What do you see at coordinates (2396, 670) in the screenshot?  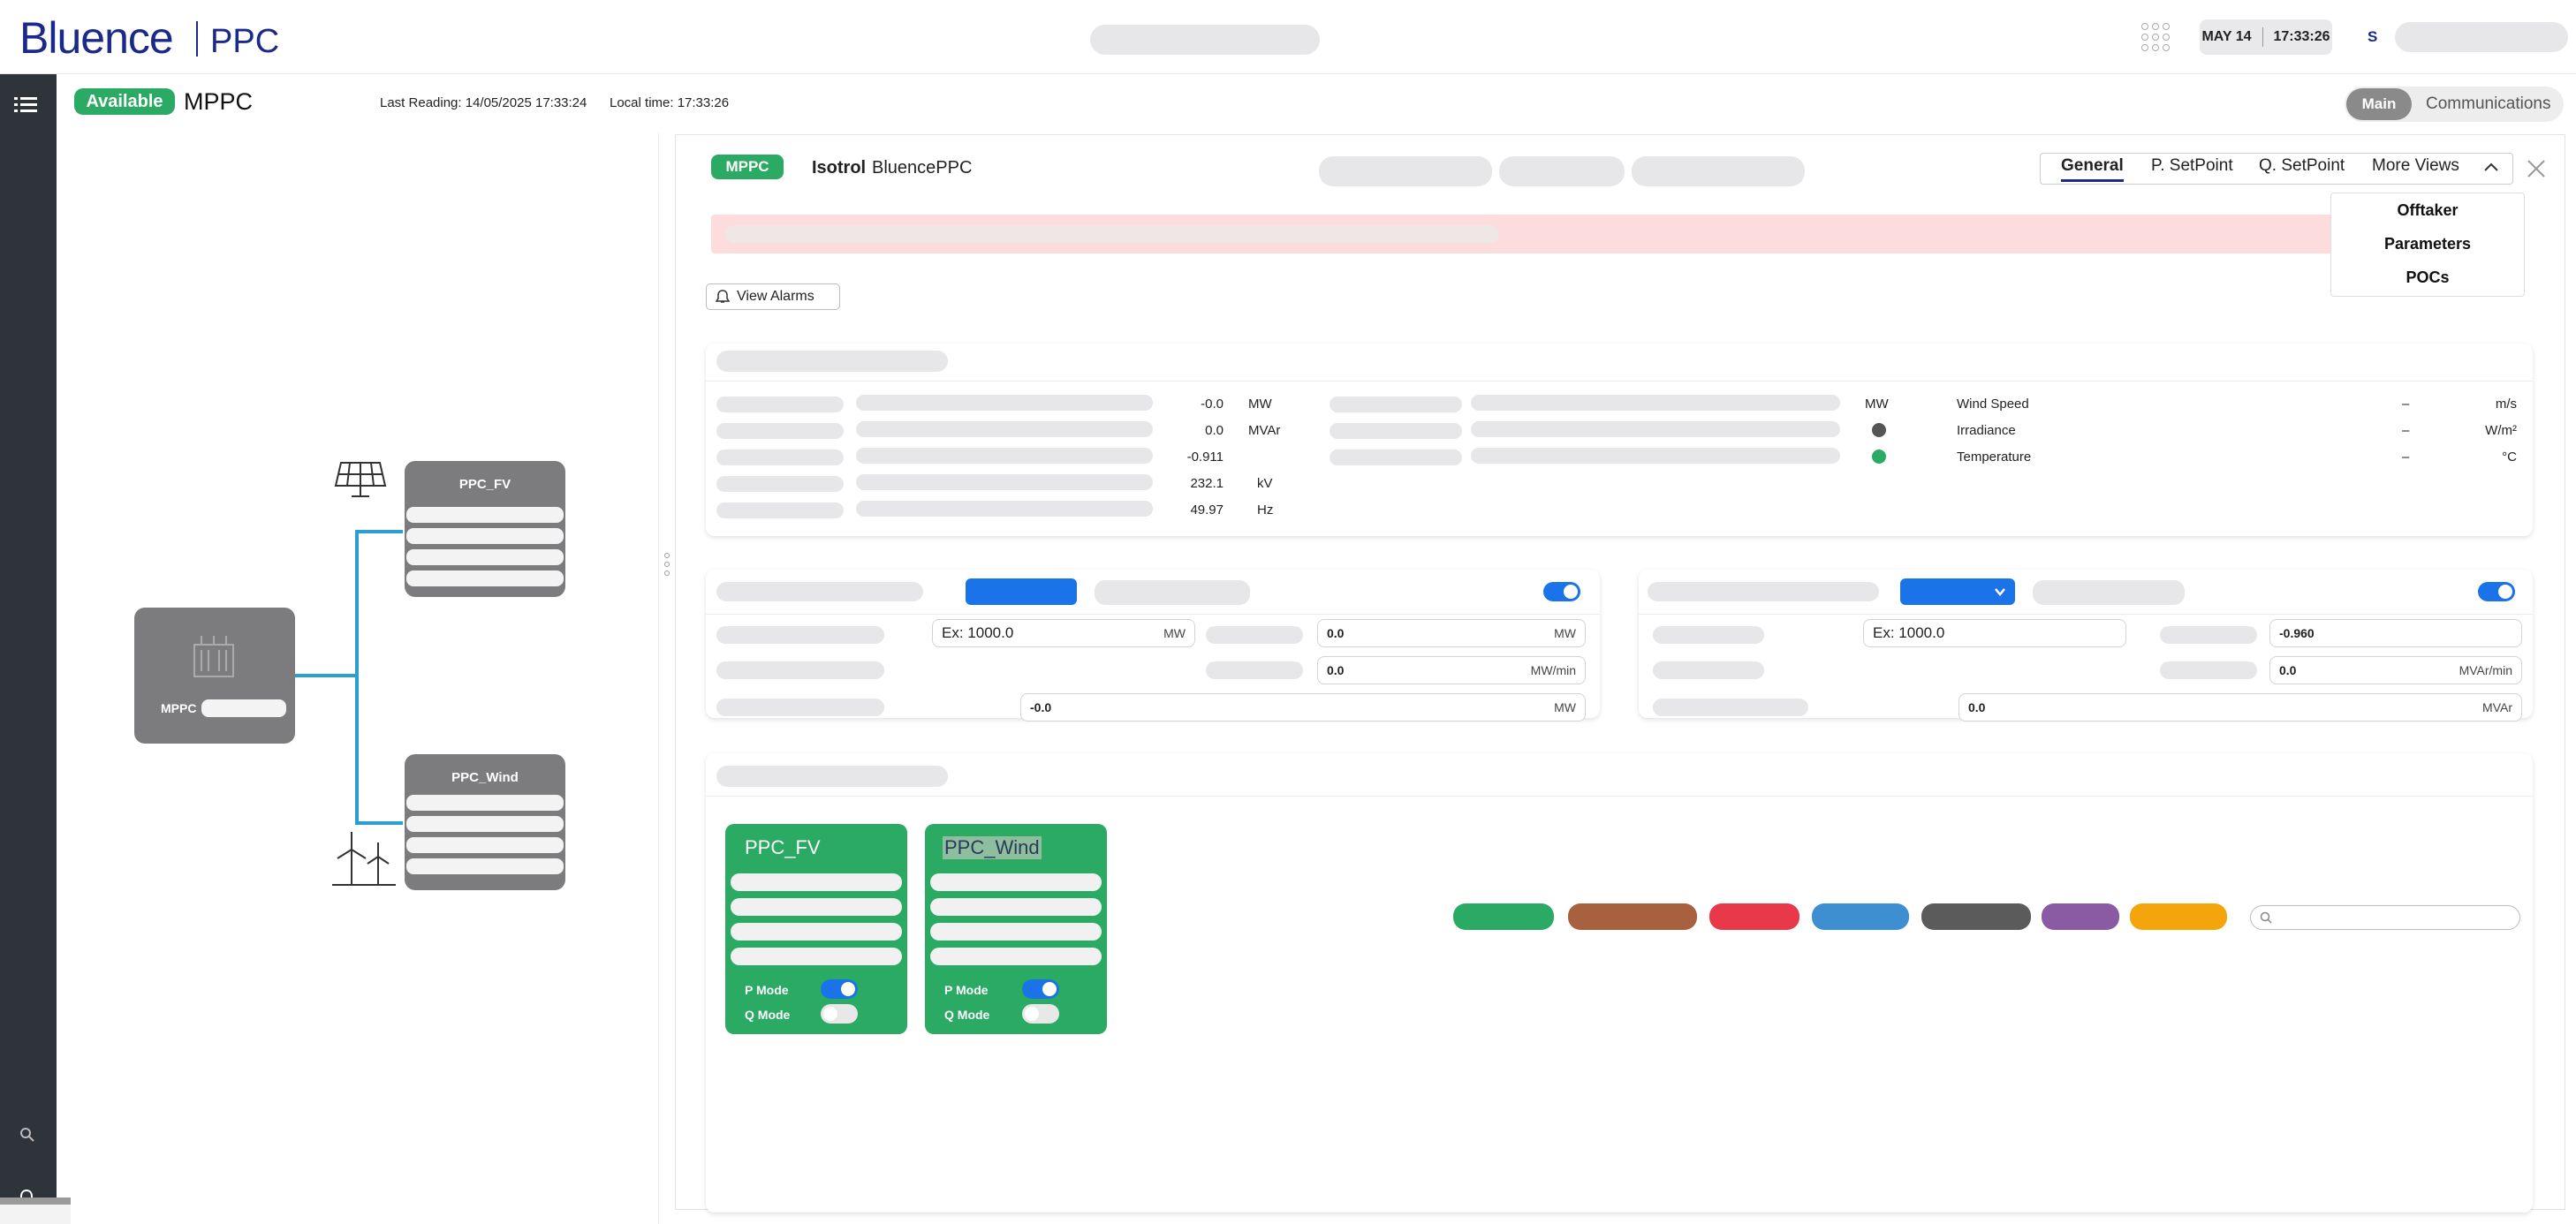 I see `q-ramp-value: 0.0 MVAr/min` at bounding box center [2396, 670].